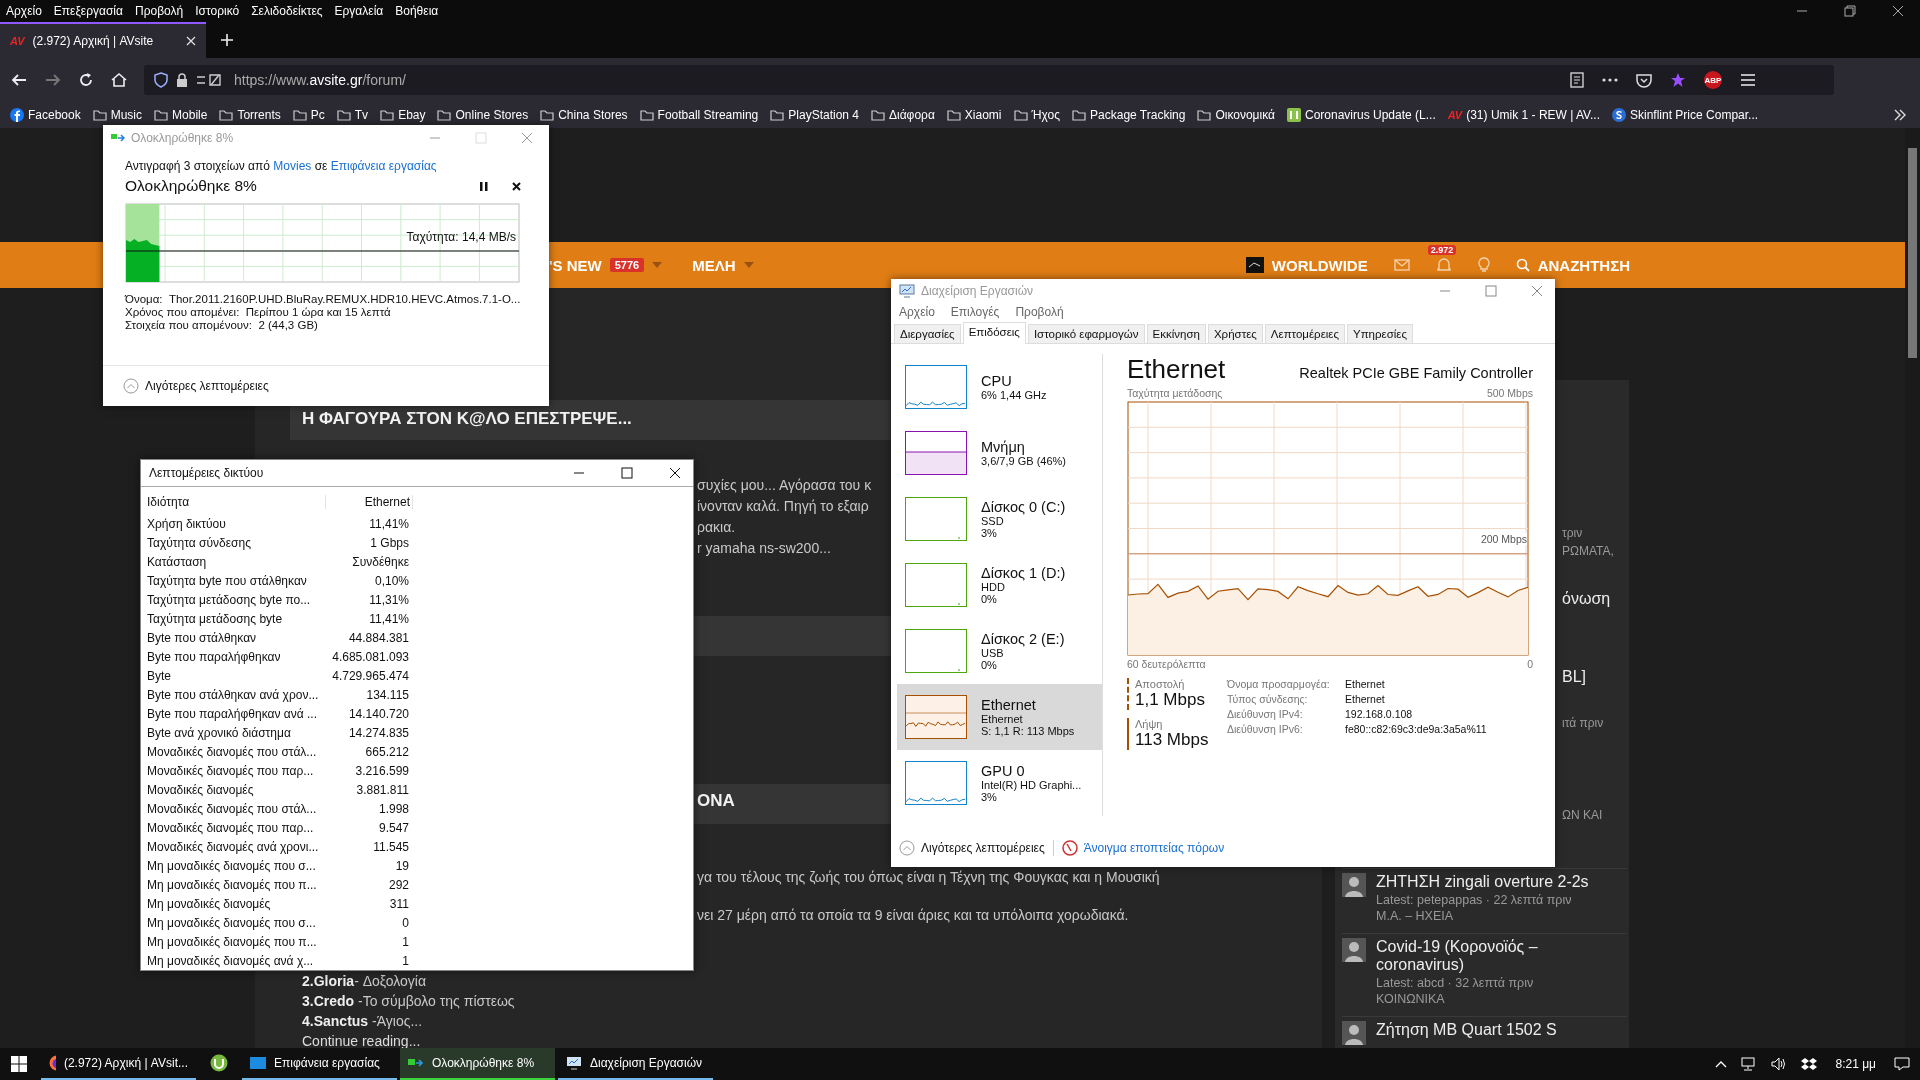 The height and width of the screenshot is (1080, 1920). What do you see at coordinates (999, 650) in the screenshot?
I see `resource-item: Δίσκος 2 (E:) USB 0%` at bounding box center [999, 650].